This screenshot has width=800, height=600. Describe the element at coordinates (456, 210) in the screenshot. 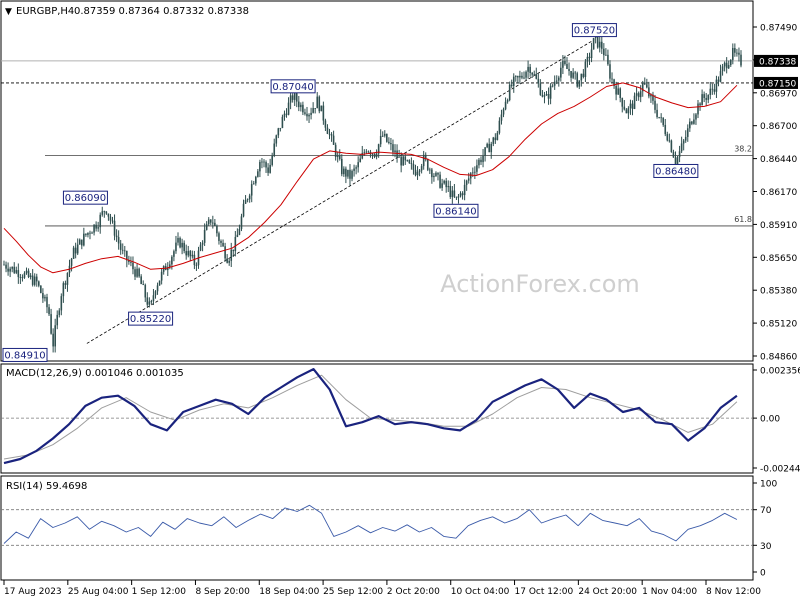

I see `swing-badge: 0.86140` at that location.